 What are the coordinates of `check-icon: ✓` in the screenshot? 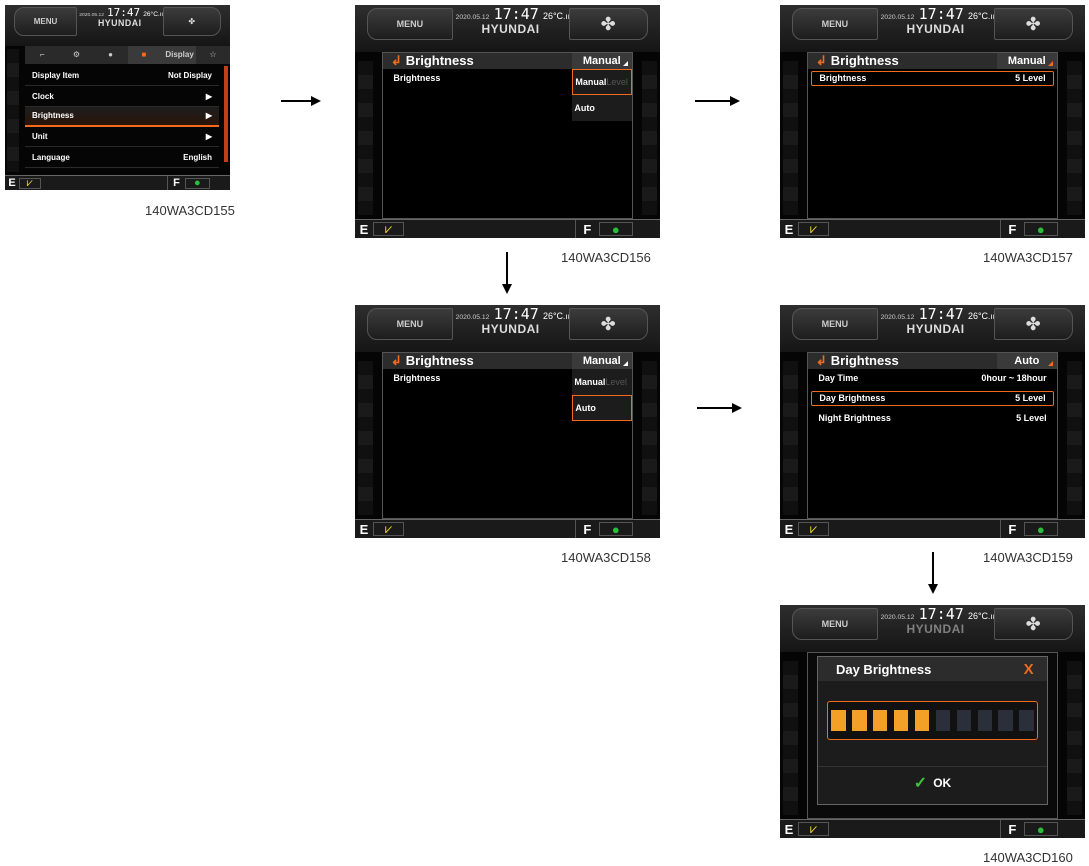 It's located at (920, 783).